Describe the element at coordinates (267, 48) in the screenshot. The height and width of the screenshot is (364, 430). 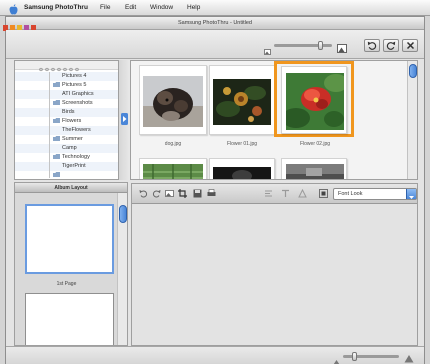
I see `small-thumbnail-icon` at that location.